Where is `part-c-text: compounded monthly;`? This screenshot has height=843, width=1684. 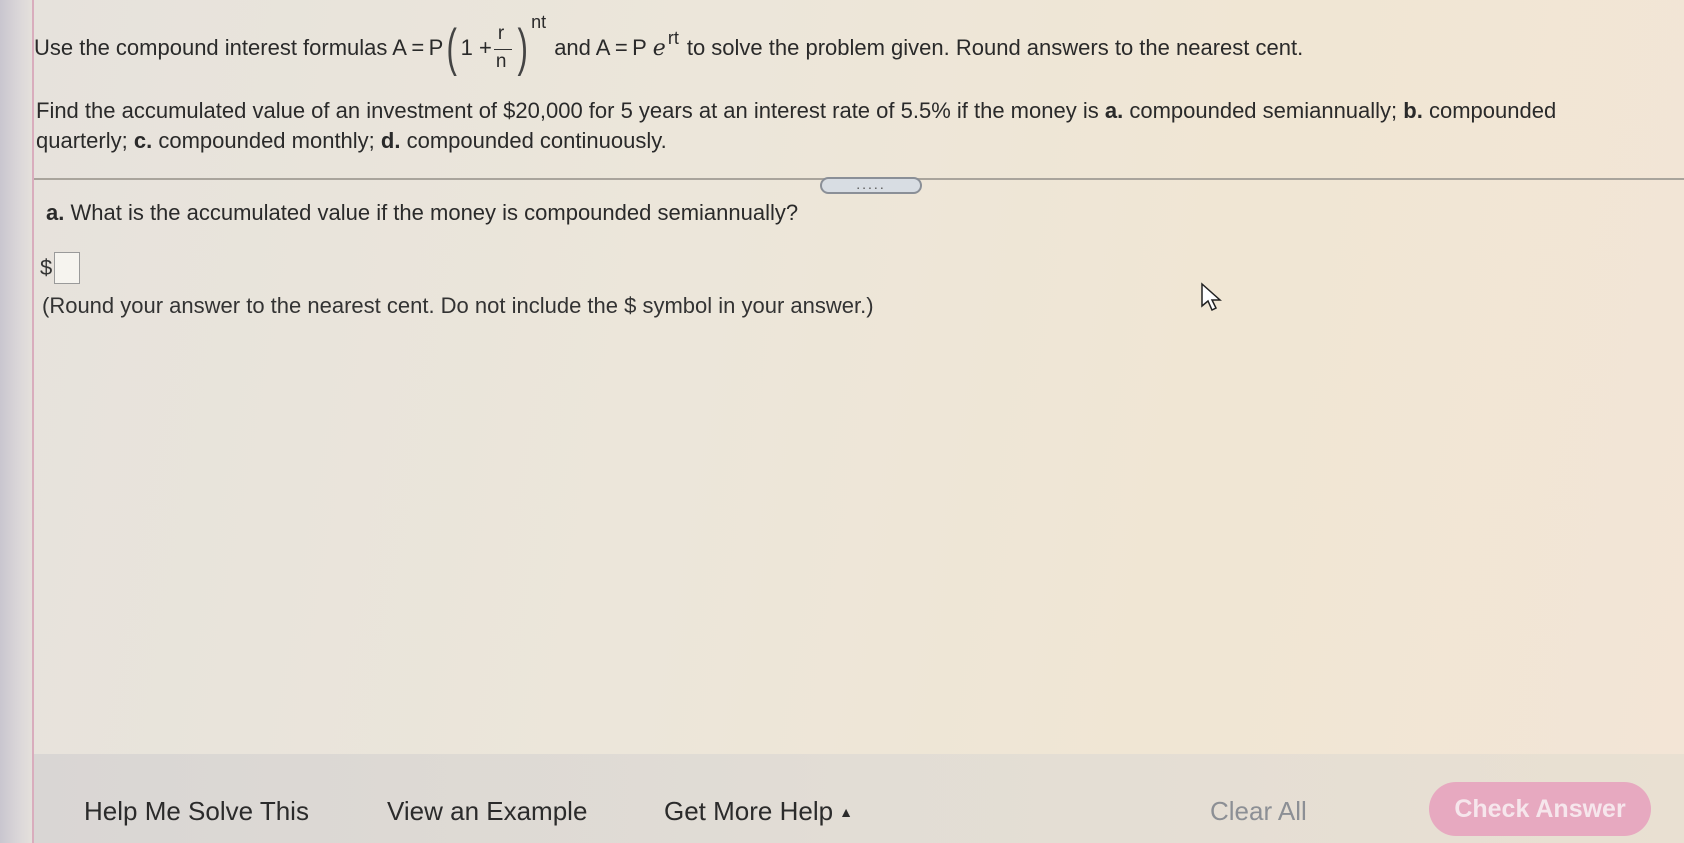
part-c-text: compounded monthly; is located at coordinates (266, 140).